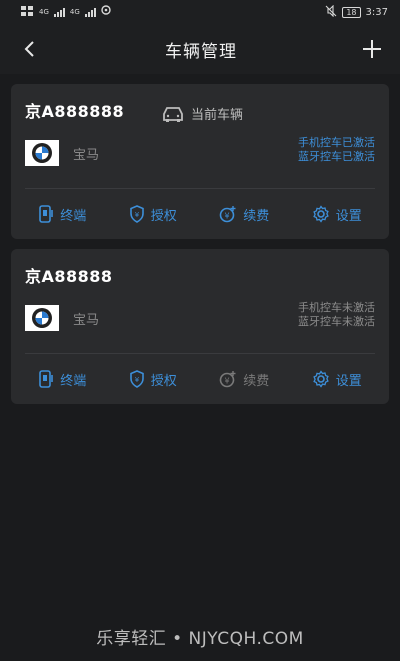 This screenshot has height=661, width=400. Describe the element at coordinates (44, 11) in the screenshot. I see `carrier1-label: 4G` at that location.